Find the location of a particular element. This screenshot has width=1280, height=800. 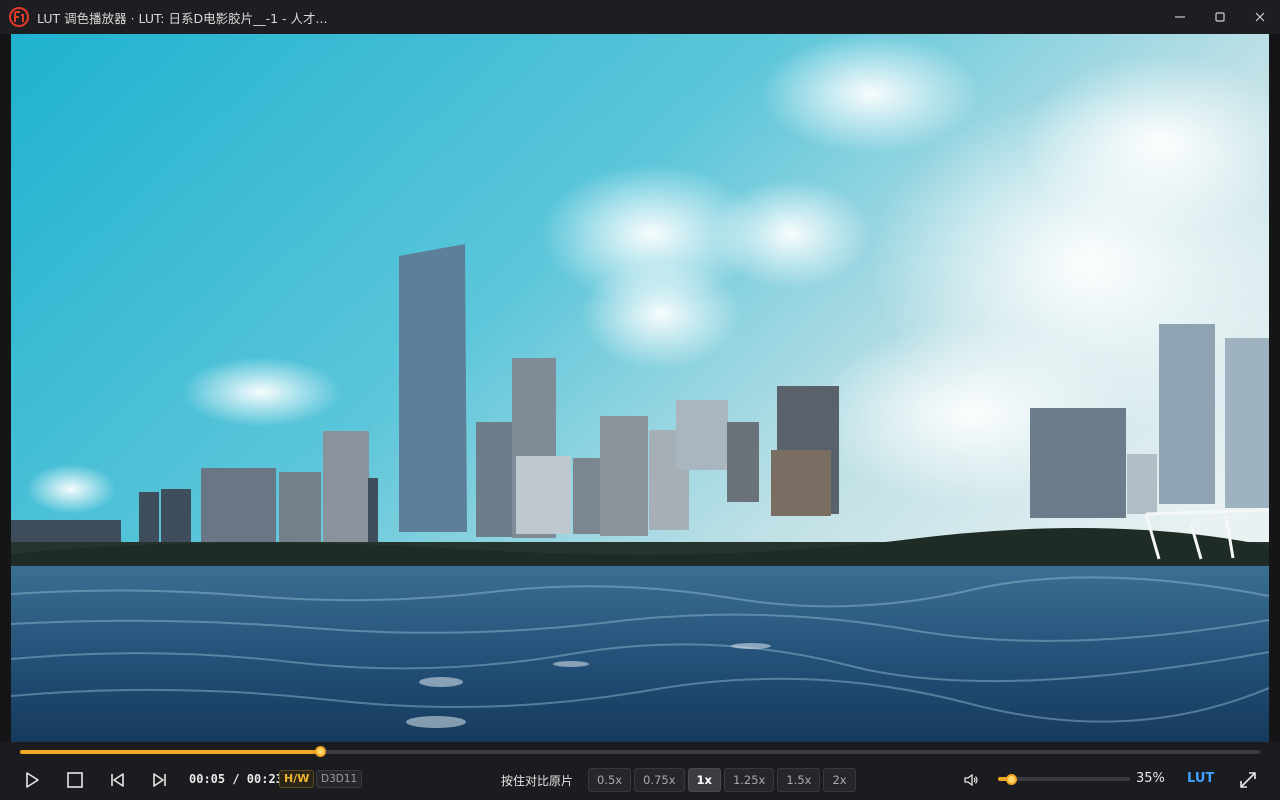

play-button is located at coordinates (32, 780).